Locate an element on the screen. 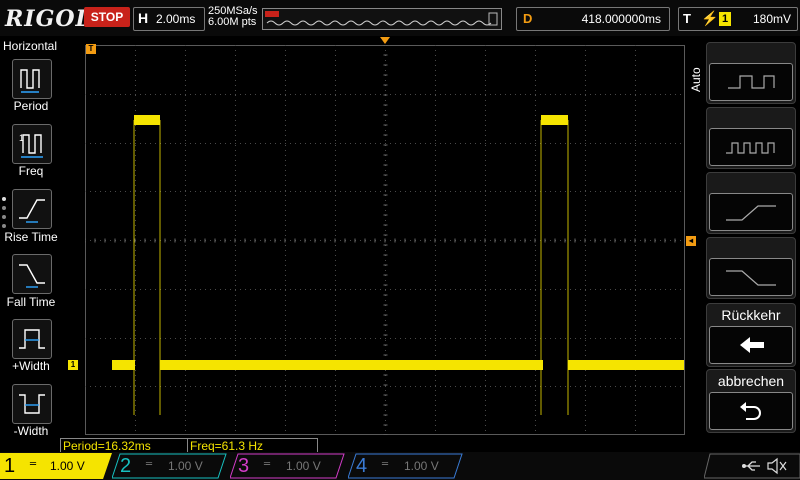 Image resolution: width=800 pixels, height=480 pixels. status-icons-area is located at coordinates (752, 466).